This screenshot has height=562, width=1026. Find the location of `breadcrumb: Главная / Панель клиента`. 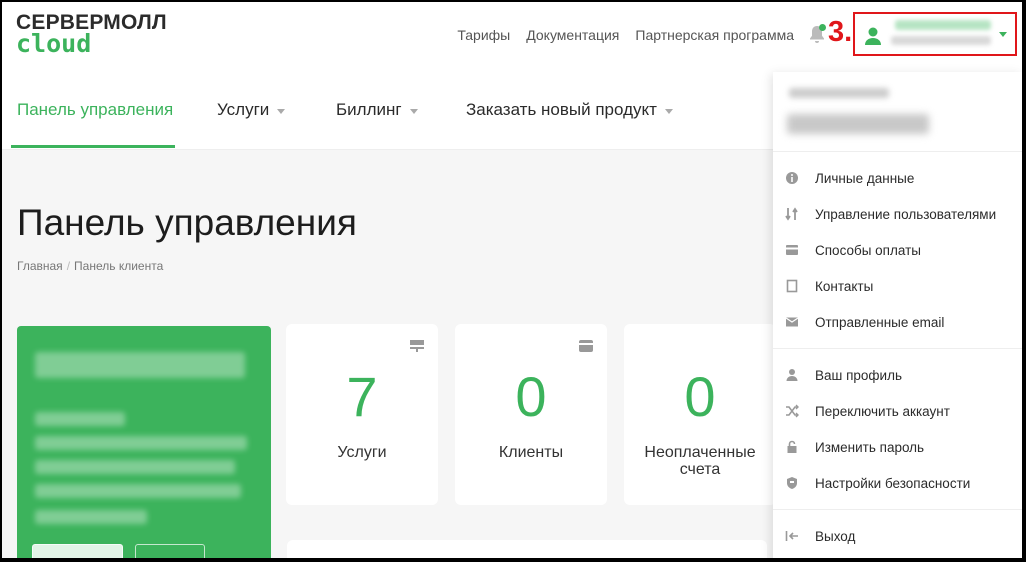

breadcrumb: Главная / Панель клиента is located at coordinates (90, 266).